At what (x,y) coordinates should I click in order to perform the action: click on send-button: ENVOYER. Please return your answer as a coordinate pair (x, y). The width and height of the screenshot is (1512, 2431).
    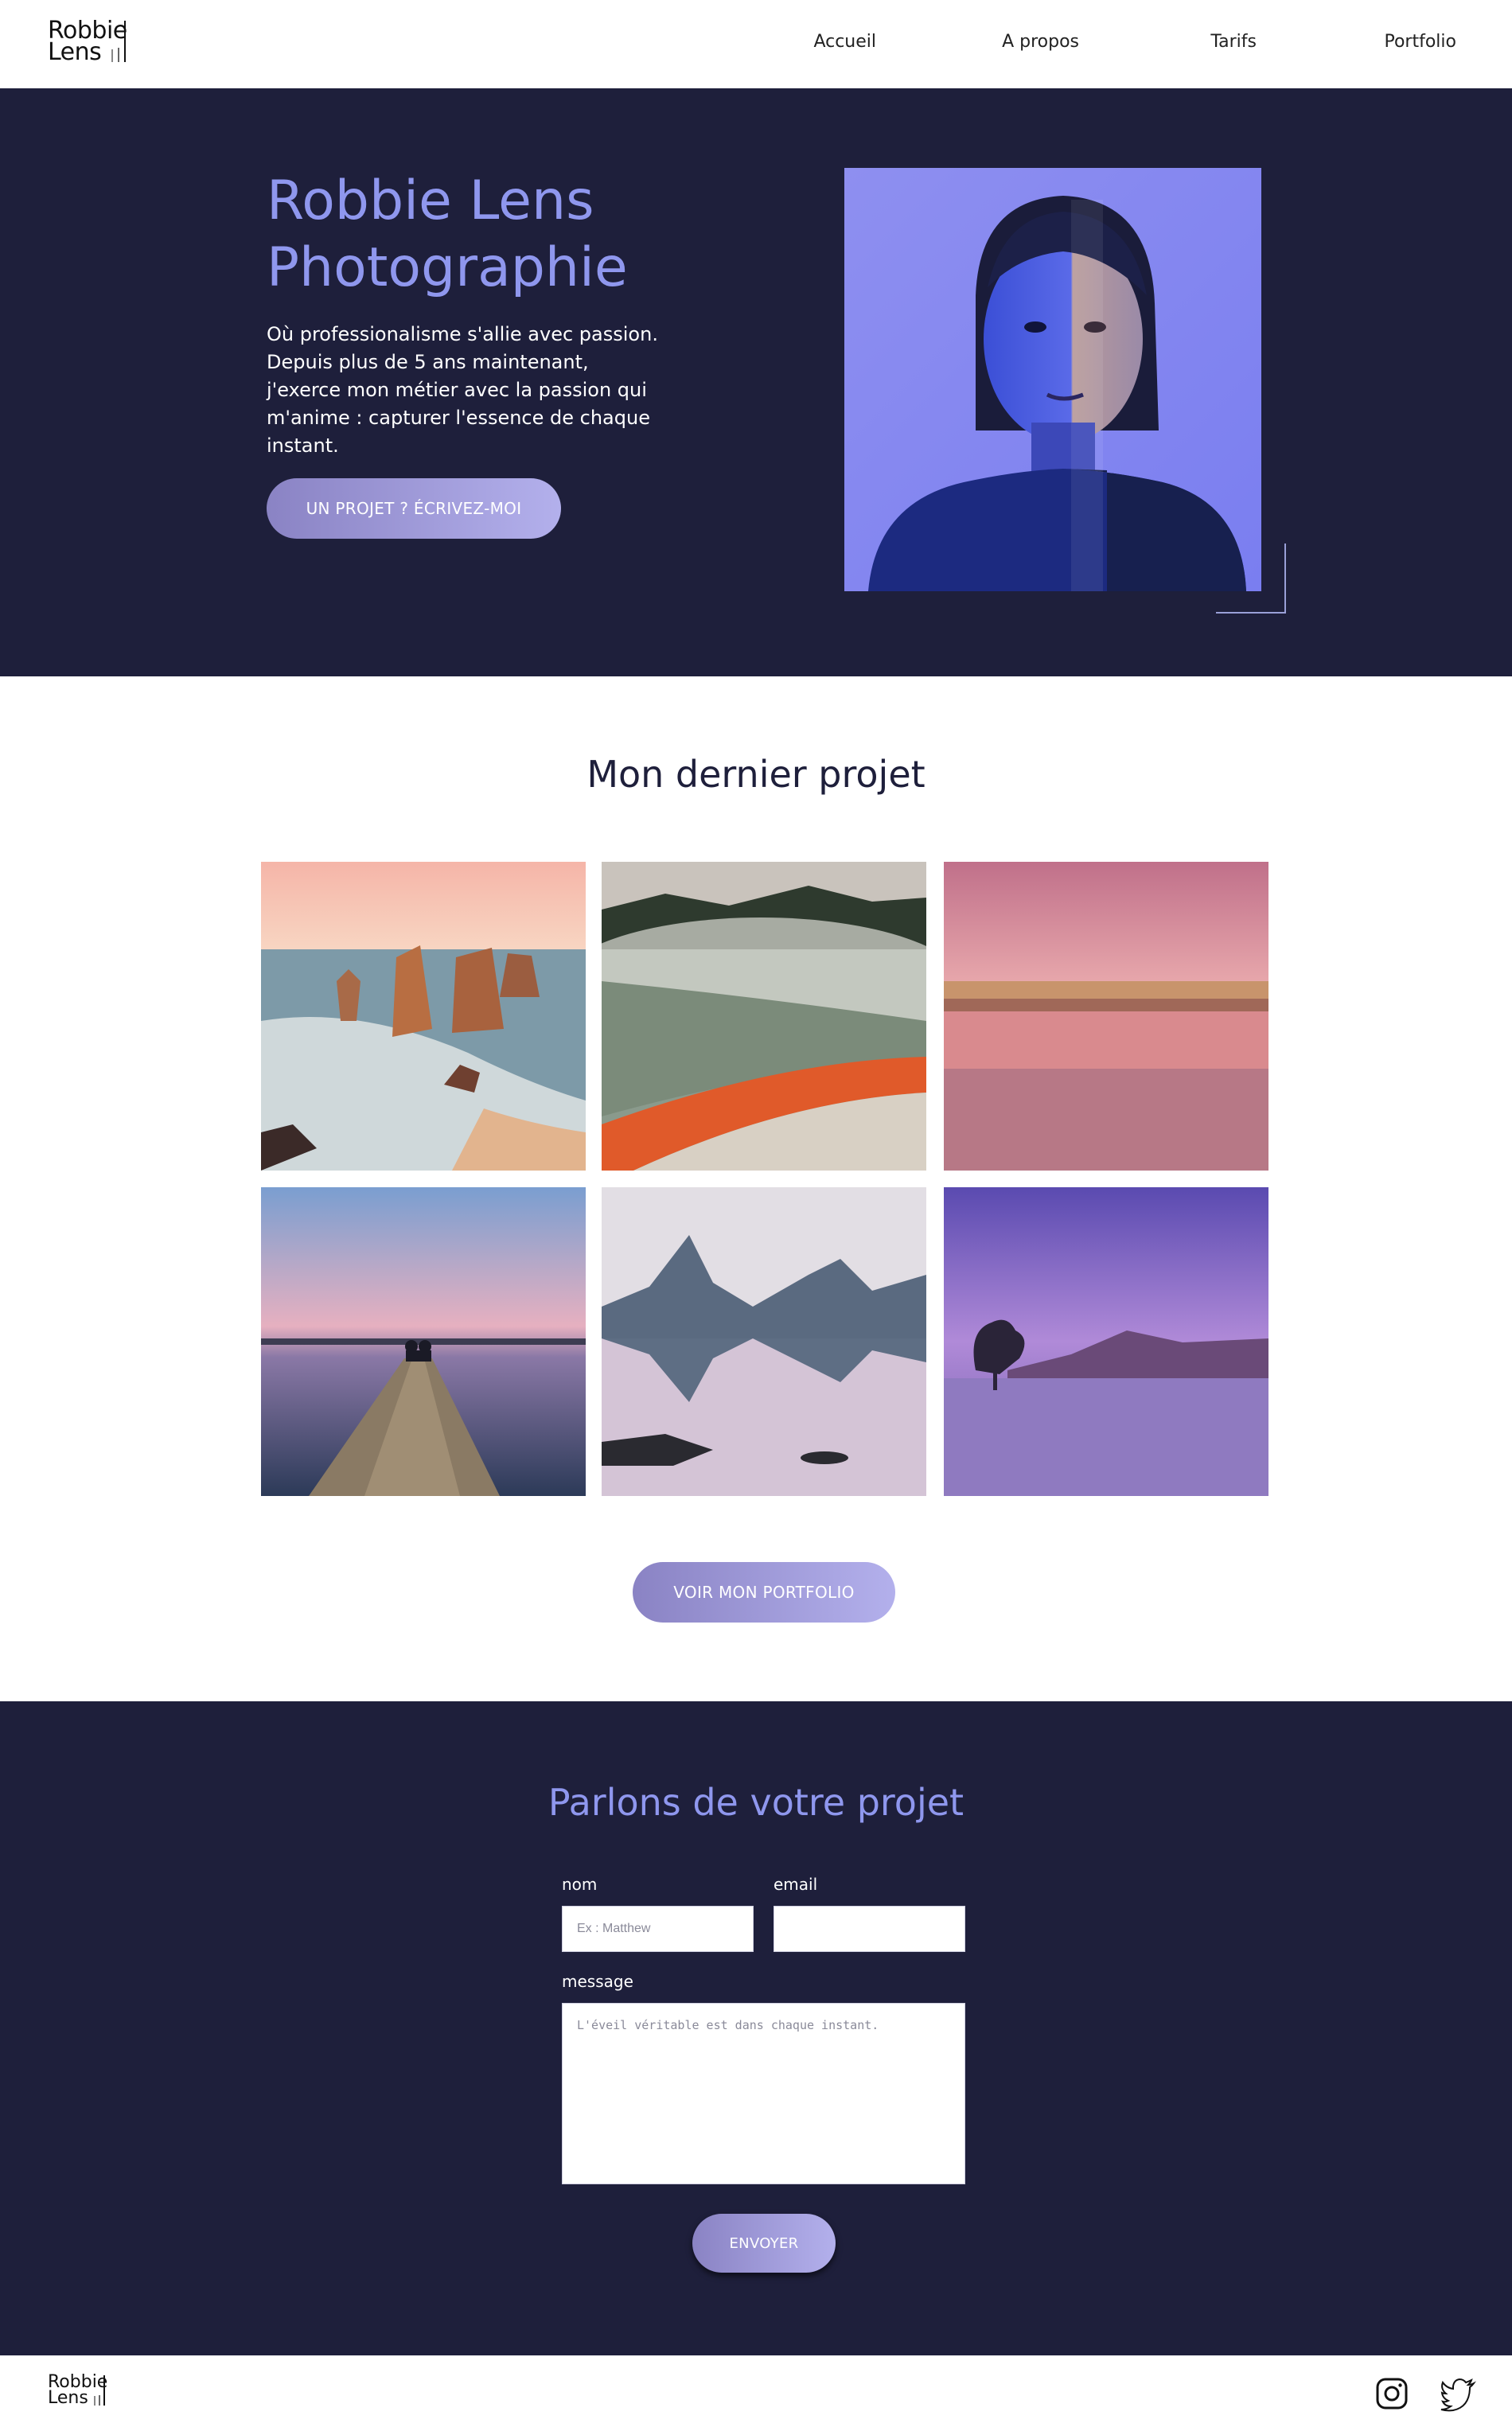
    Looking at the image, I should click on (764, 2243).